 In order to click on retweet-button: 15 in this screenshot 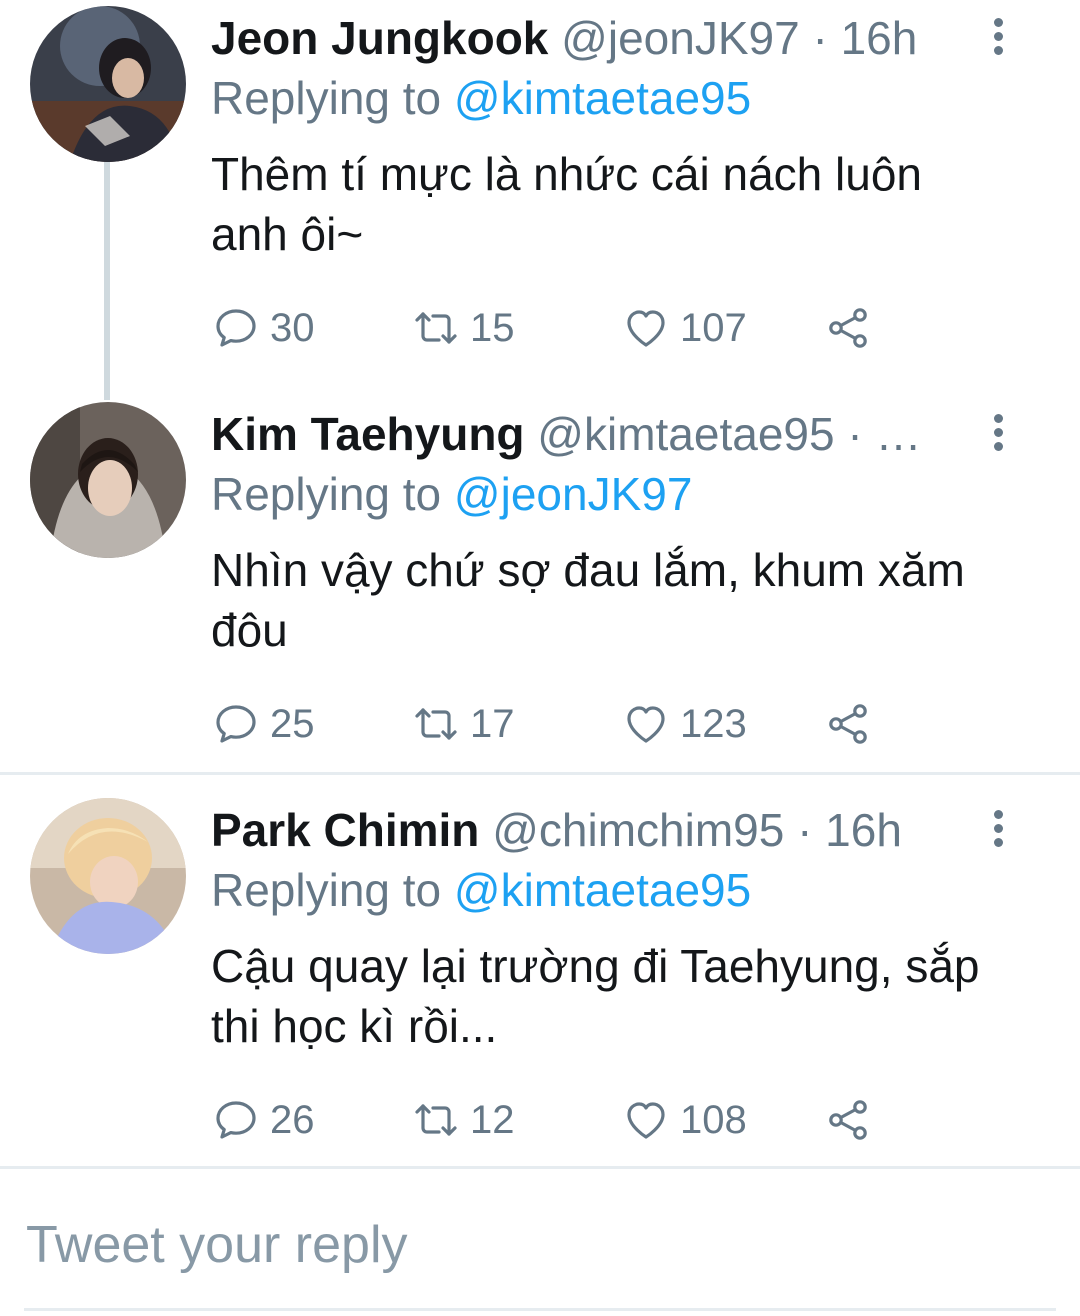, I will do `click(463, 328)`.